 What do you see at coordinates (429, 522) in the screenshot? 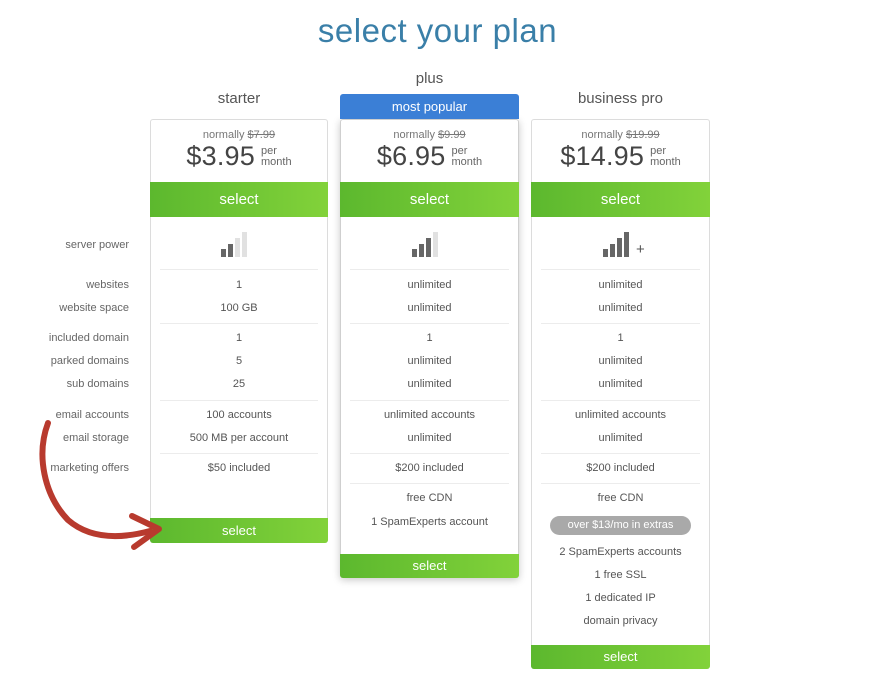
I see `plus-spamexperts: 1 SpamExperts account` at bounding box center [429, 522].